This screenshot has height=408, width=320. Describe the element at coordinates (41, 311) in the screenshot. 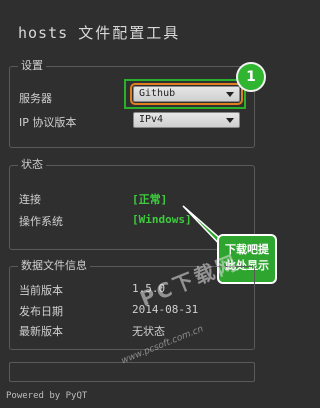

I see `release-date-label: 发布日期` at that location.